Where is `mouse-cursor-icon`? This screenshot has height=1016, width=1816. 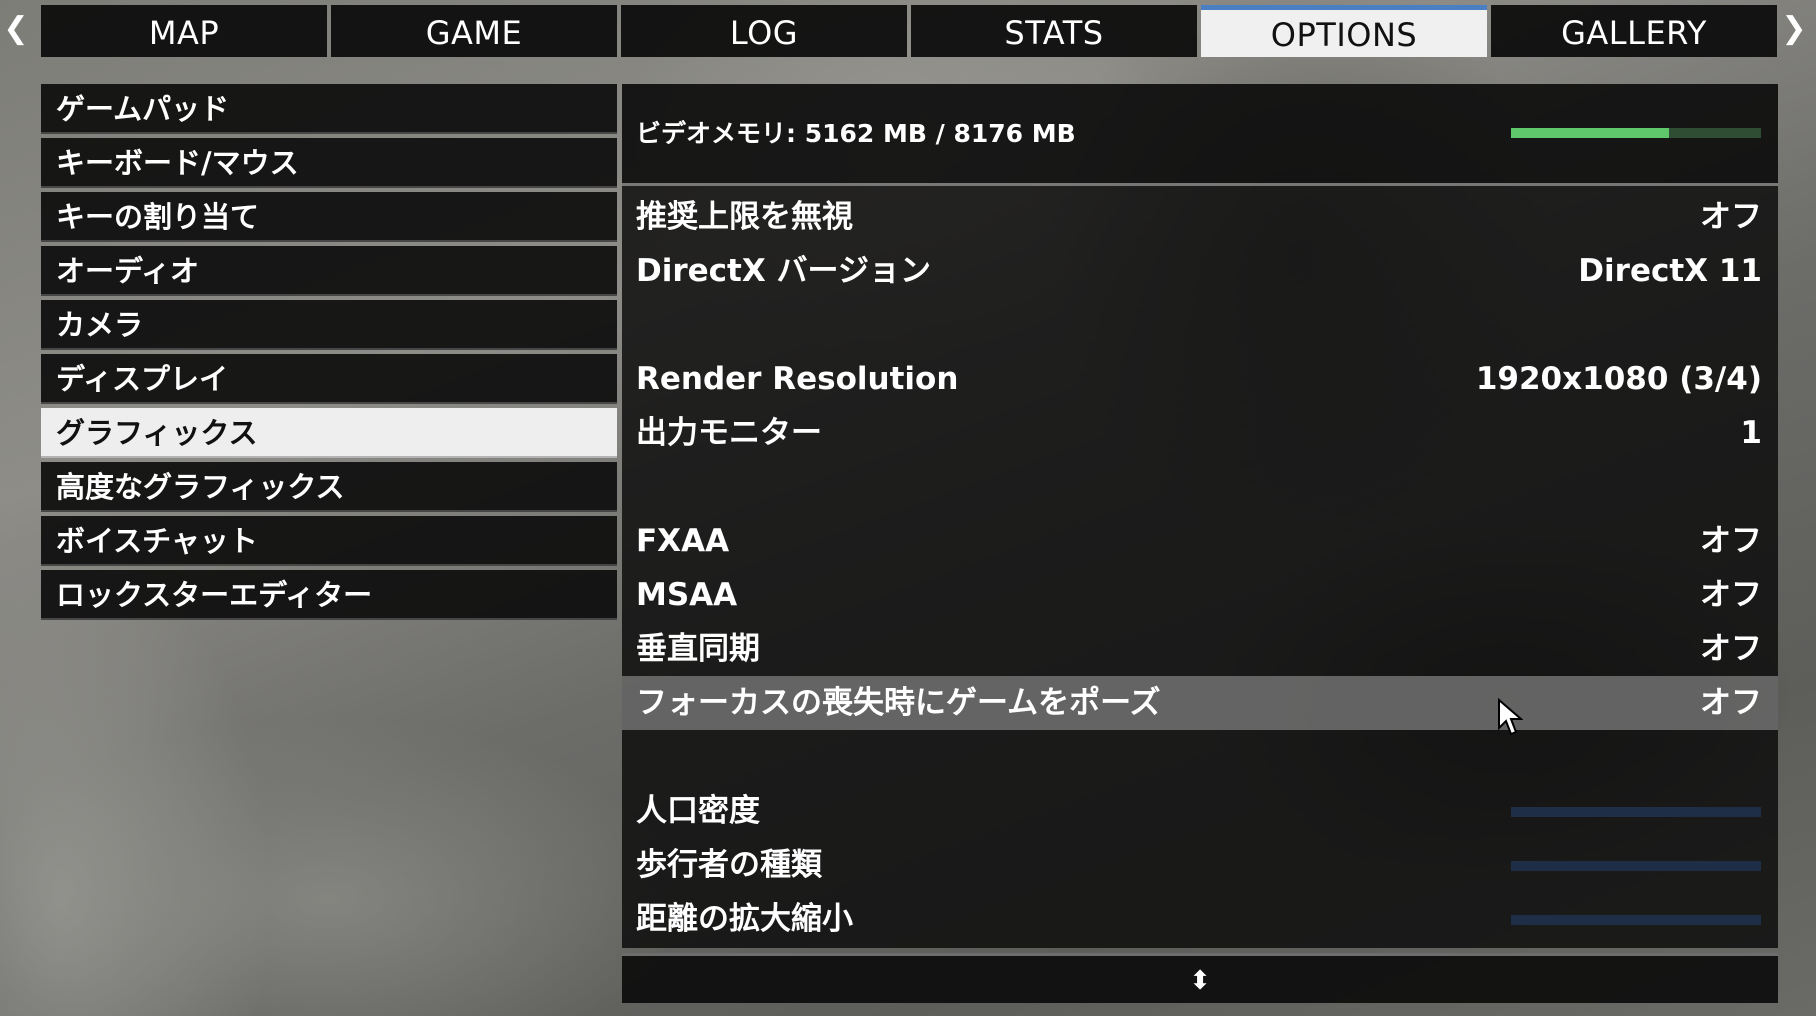 mouse-cursor-icon is located at coordinates (1510, 717).